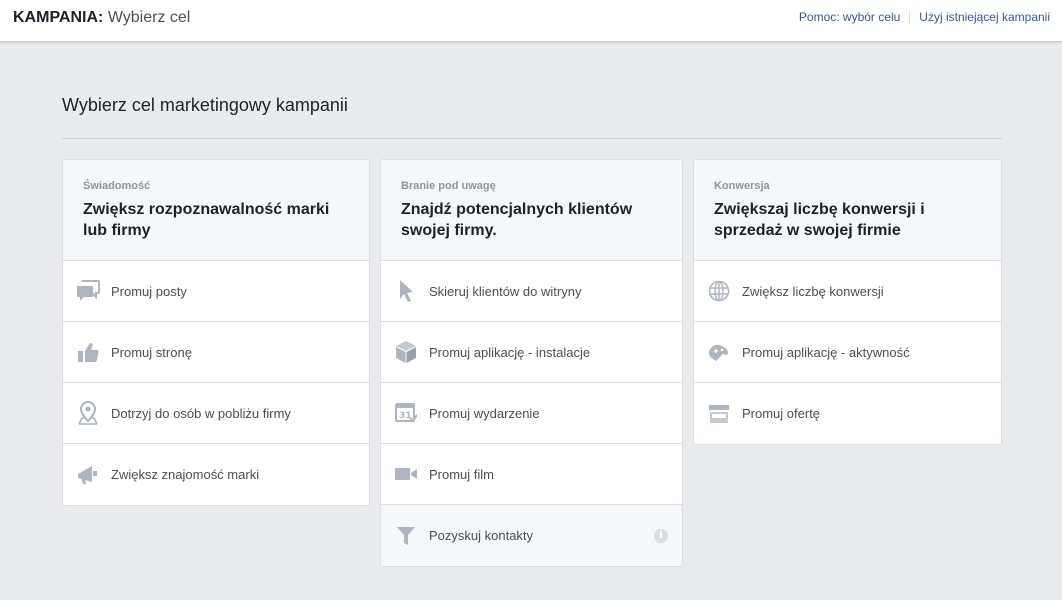 The height and width of the screenshot is (600, 1062). I want to click on page-title: KAMPANIA: Wybierz cel, so click(101, 18).